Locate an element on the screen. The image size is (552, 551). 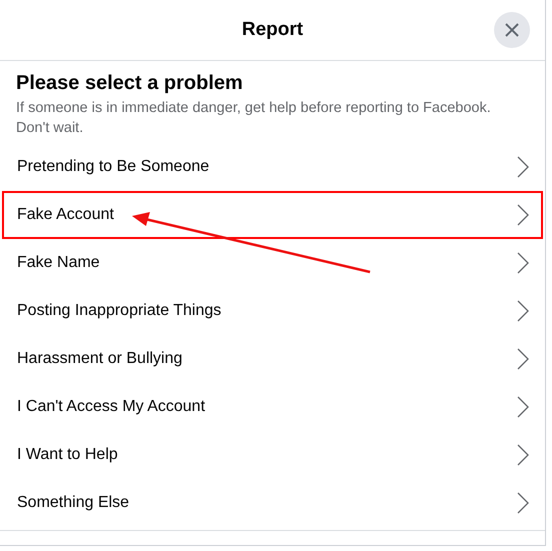
problem-option: Harassment or Bullying is located at coordinates (272, 359).